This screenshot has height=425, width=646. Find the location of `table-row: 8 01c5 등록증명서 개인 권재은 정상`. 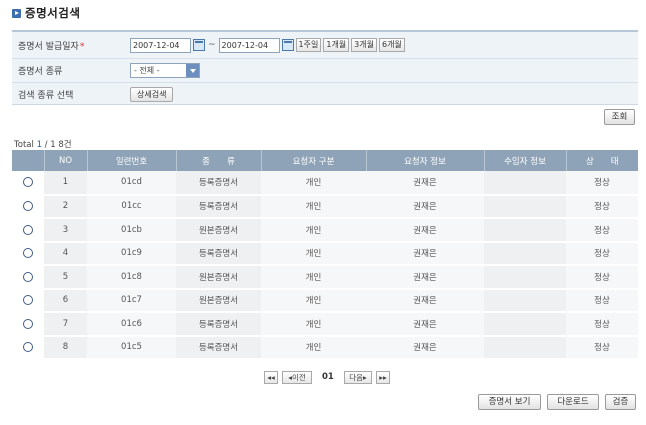

table-row: 8 01c5 등록증명서 개인 권재은 정상 is located at coordinates (325, 347).